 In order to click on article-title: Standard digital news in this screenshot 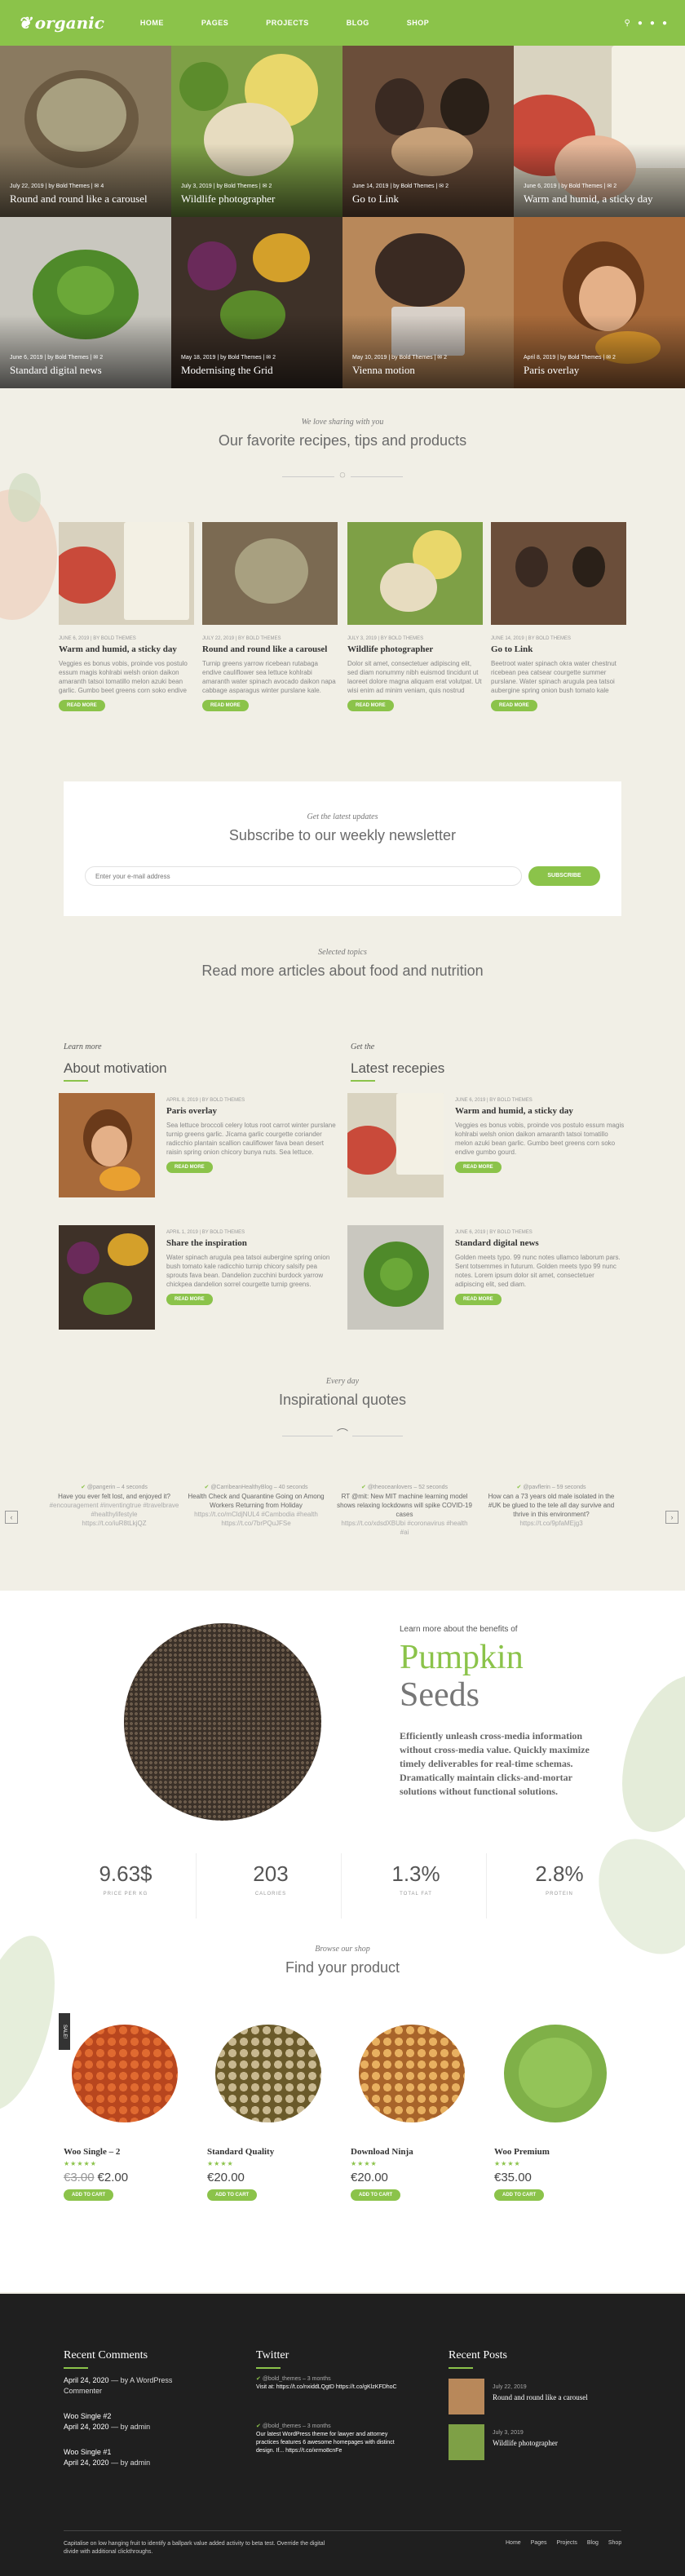, I will do `click(540, 1243)`.